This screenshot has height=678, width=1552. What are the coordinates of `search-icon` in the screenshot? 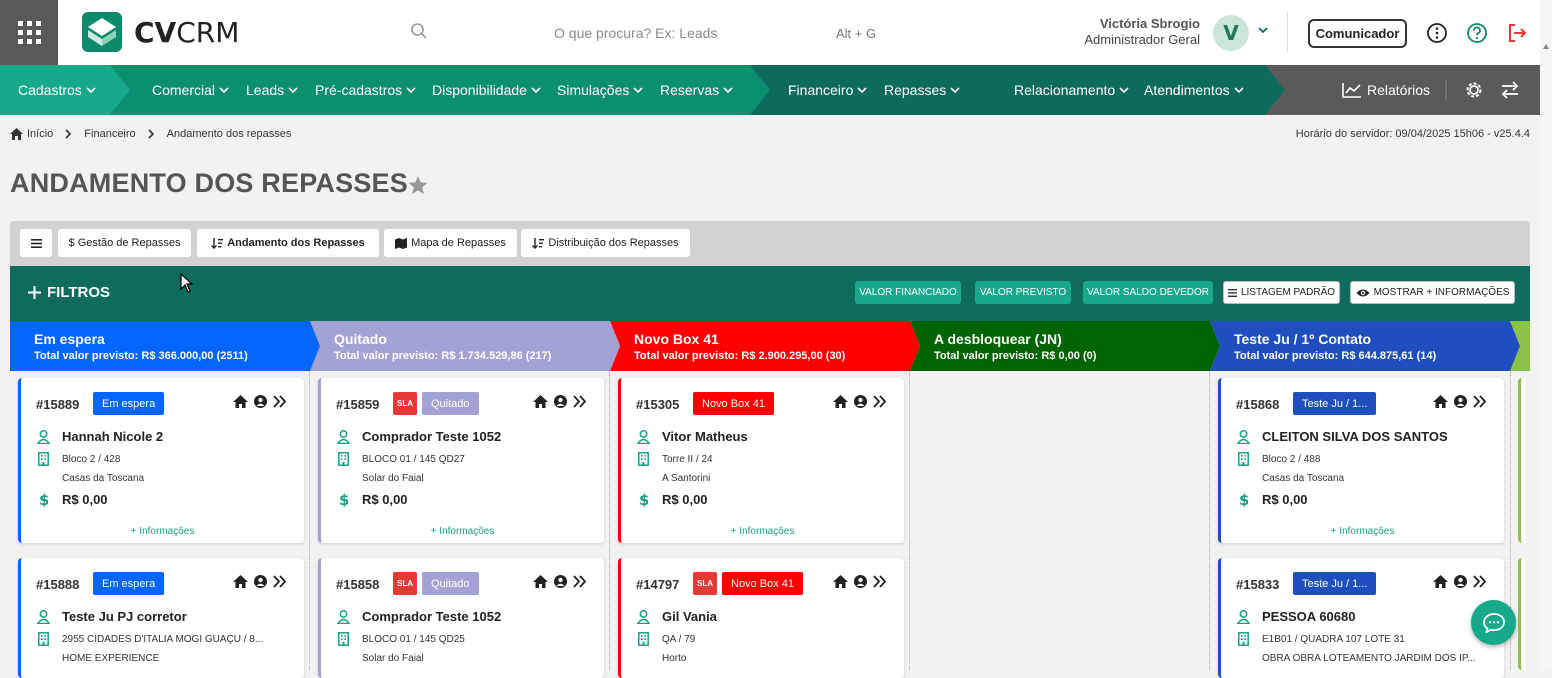 It's located at (419, 31).